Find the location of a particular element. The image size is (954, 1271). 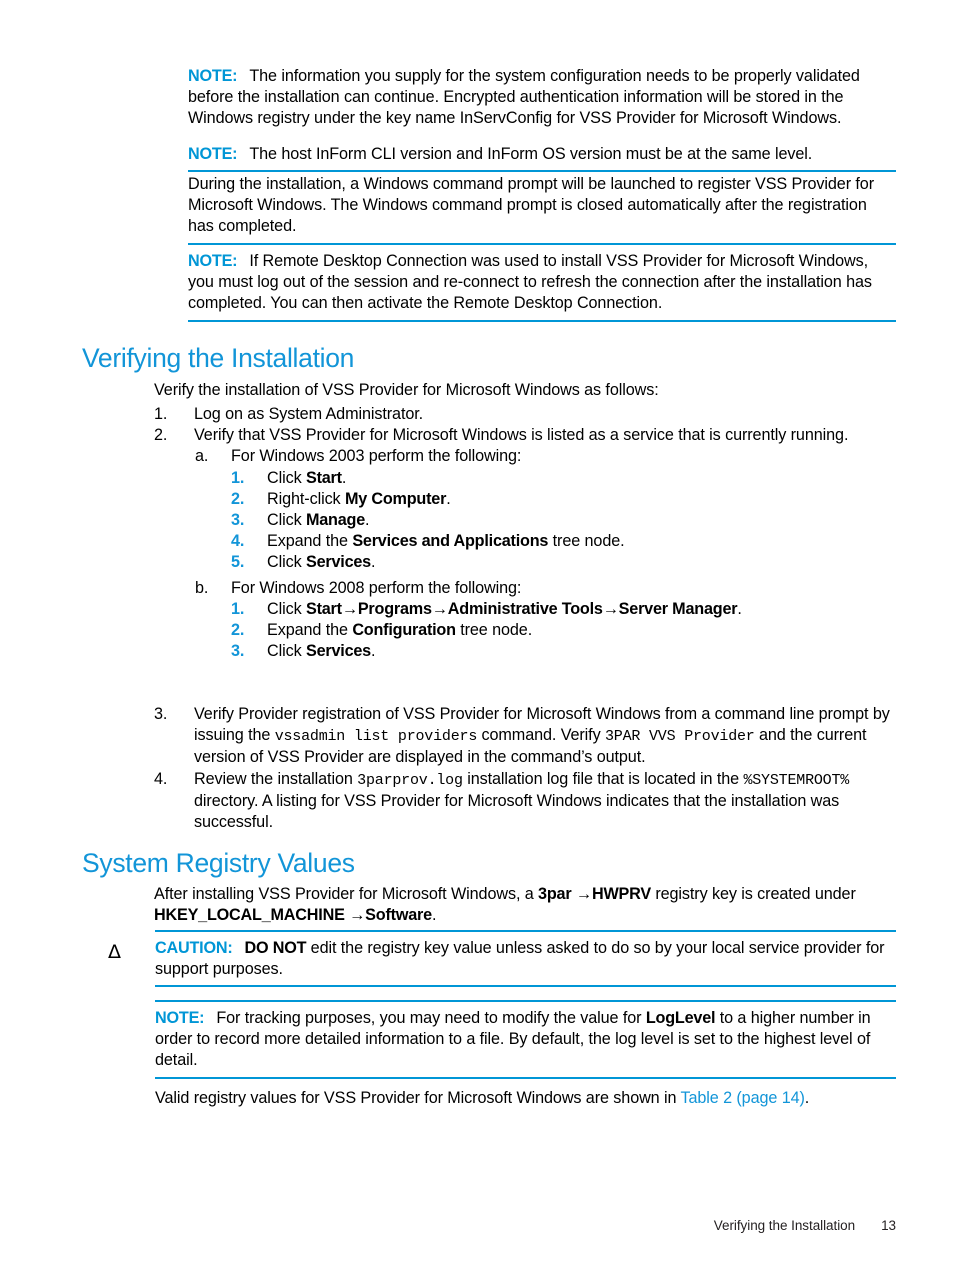

systemroot-code: %SYSTEMROOT% is located at coordinates (796, 780).